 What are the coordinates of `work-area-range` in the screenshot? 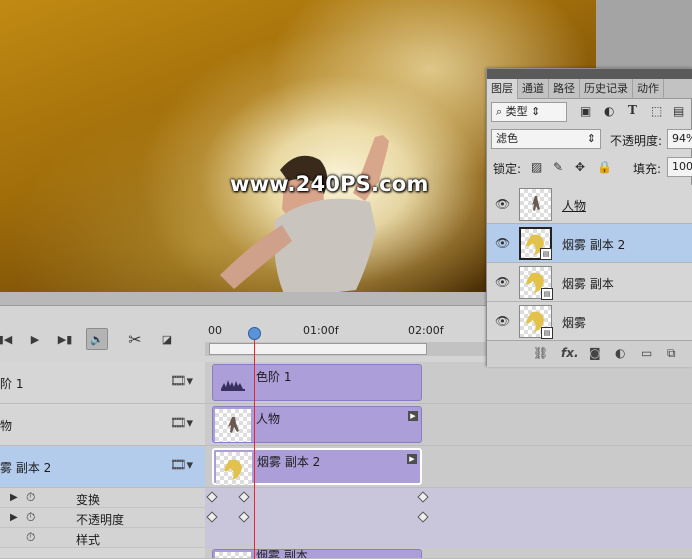 It's located at (318, 349).